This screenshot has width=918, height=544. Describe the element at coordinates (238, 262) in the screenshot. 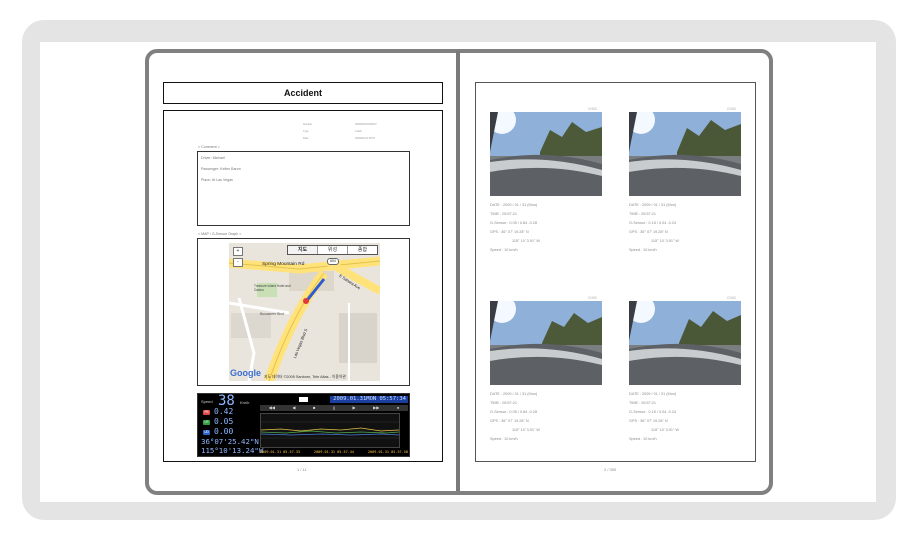

I see `zoom-out-button: -` at that location.